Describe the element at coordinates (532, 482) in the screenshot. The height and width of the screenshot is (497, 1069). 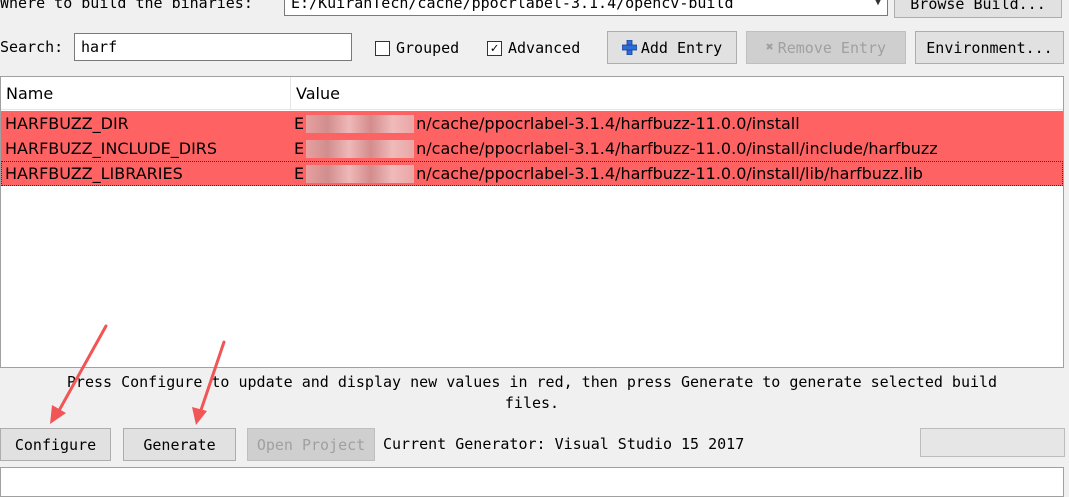
I see `output-log` at that location.